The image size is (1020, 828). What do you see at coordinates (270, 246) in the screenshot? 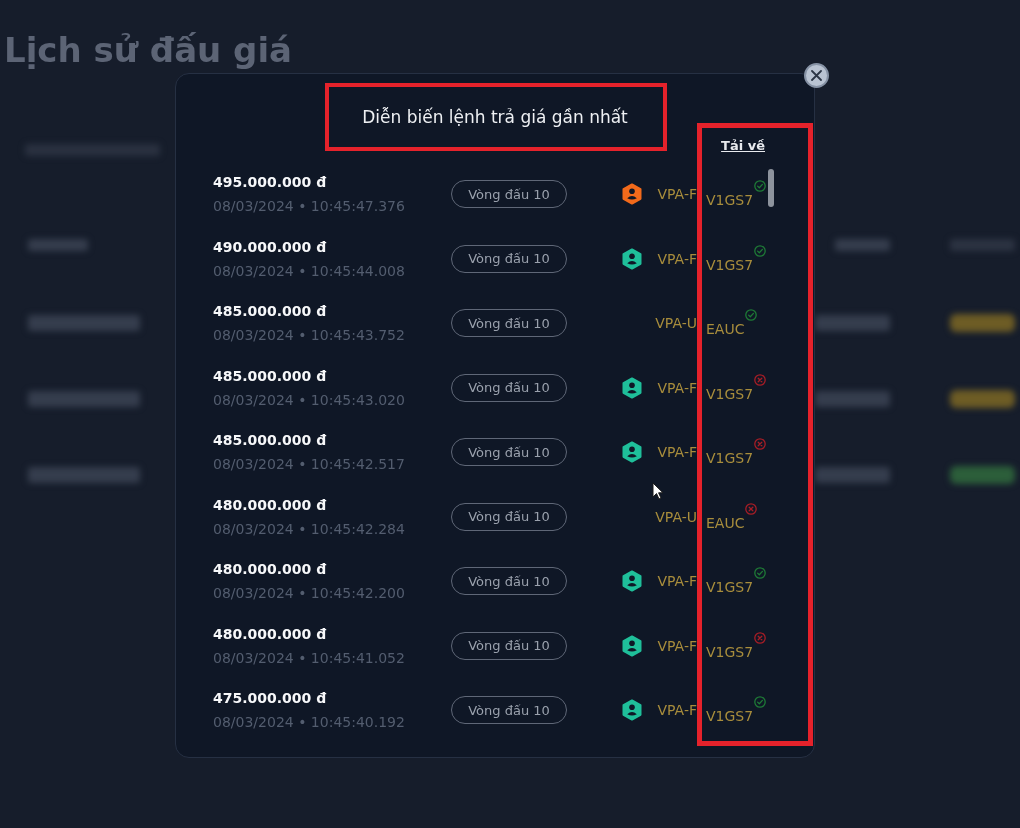
I see `bid-price: 490.000.000 đ` at bounding box center [270, 246].